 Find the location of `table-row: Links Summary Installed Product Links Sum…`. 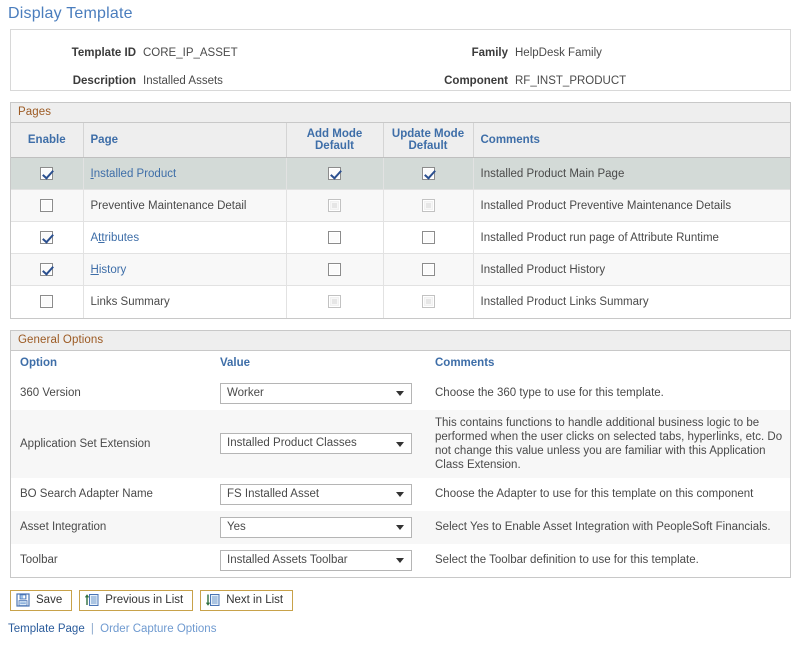

table-row: Links Summary Installed Product Links Sum… is located at coordinates (400, 301).